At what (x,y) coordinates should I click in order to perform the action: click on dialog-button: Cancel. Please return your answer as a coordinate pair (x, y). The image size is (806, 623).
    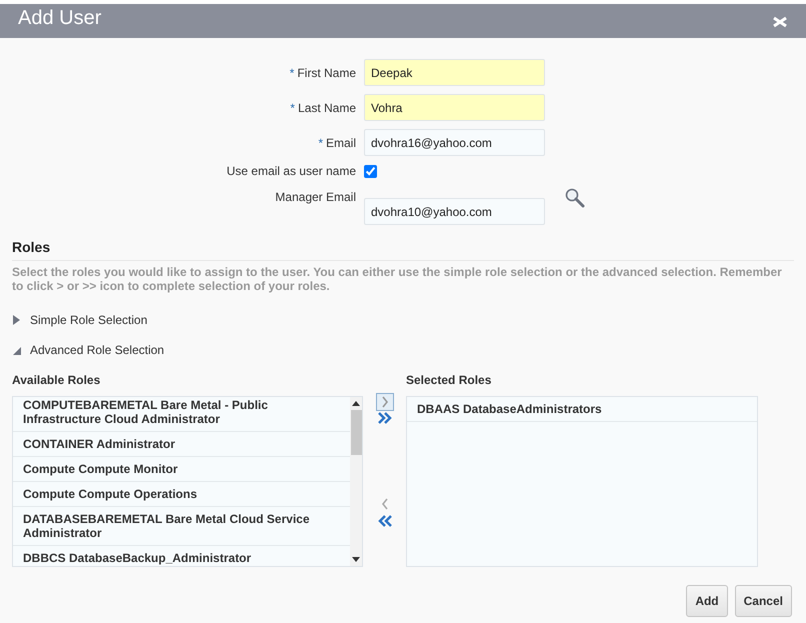
    Looking at the image, I should click on (763, 600).